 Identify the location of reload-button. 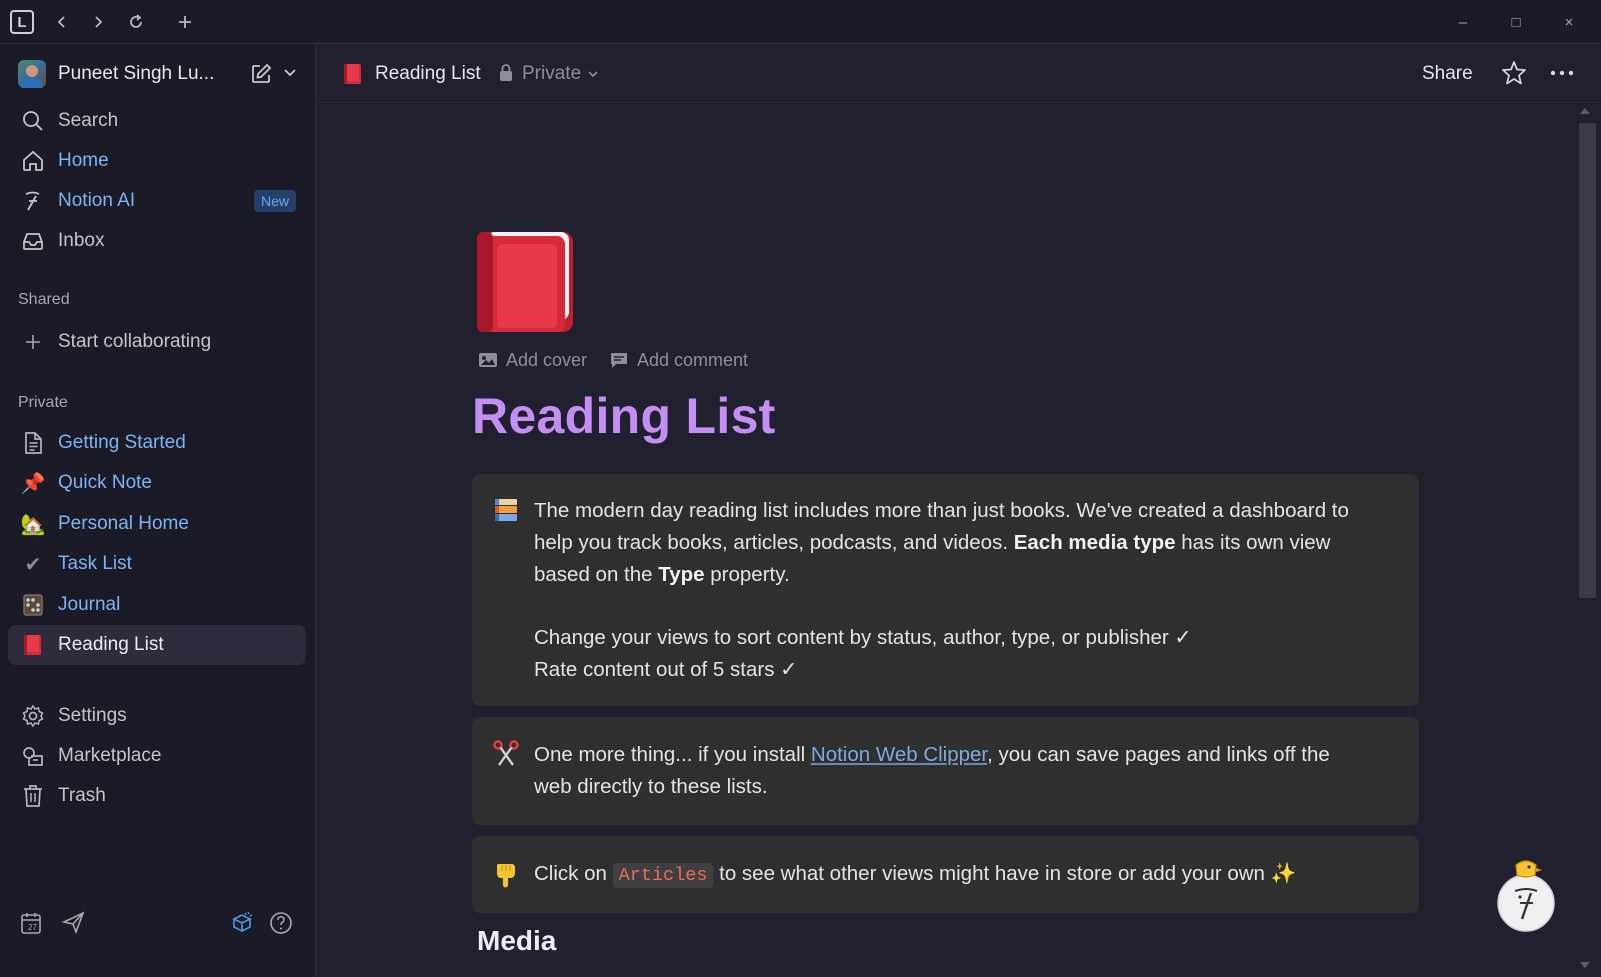
(136, 22).